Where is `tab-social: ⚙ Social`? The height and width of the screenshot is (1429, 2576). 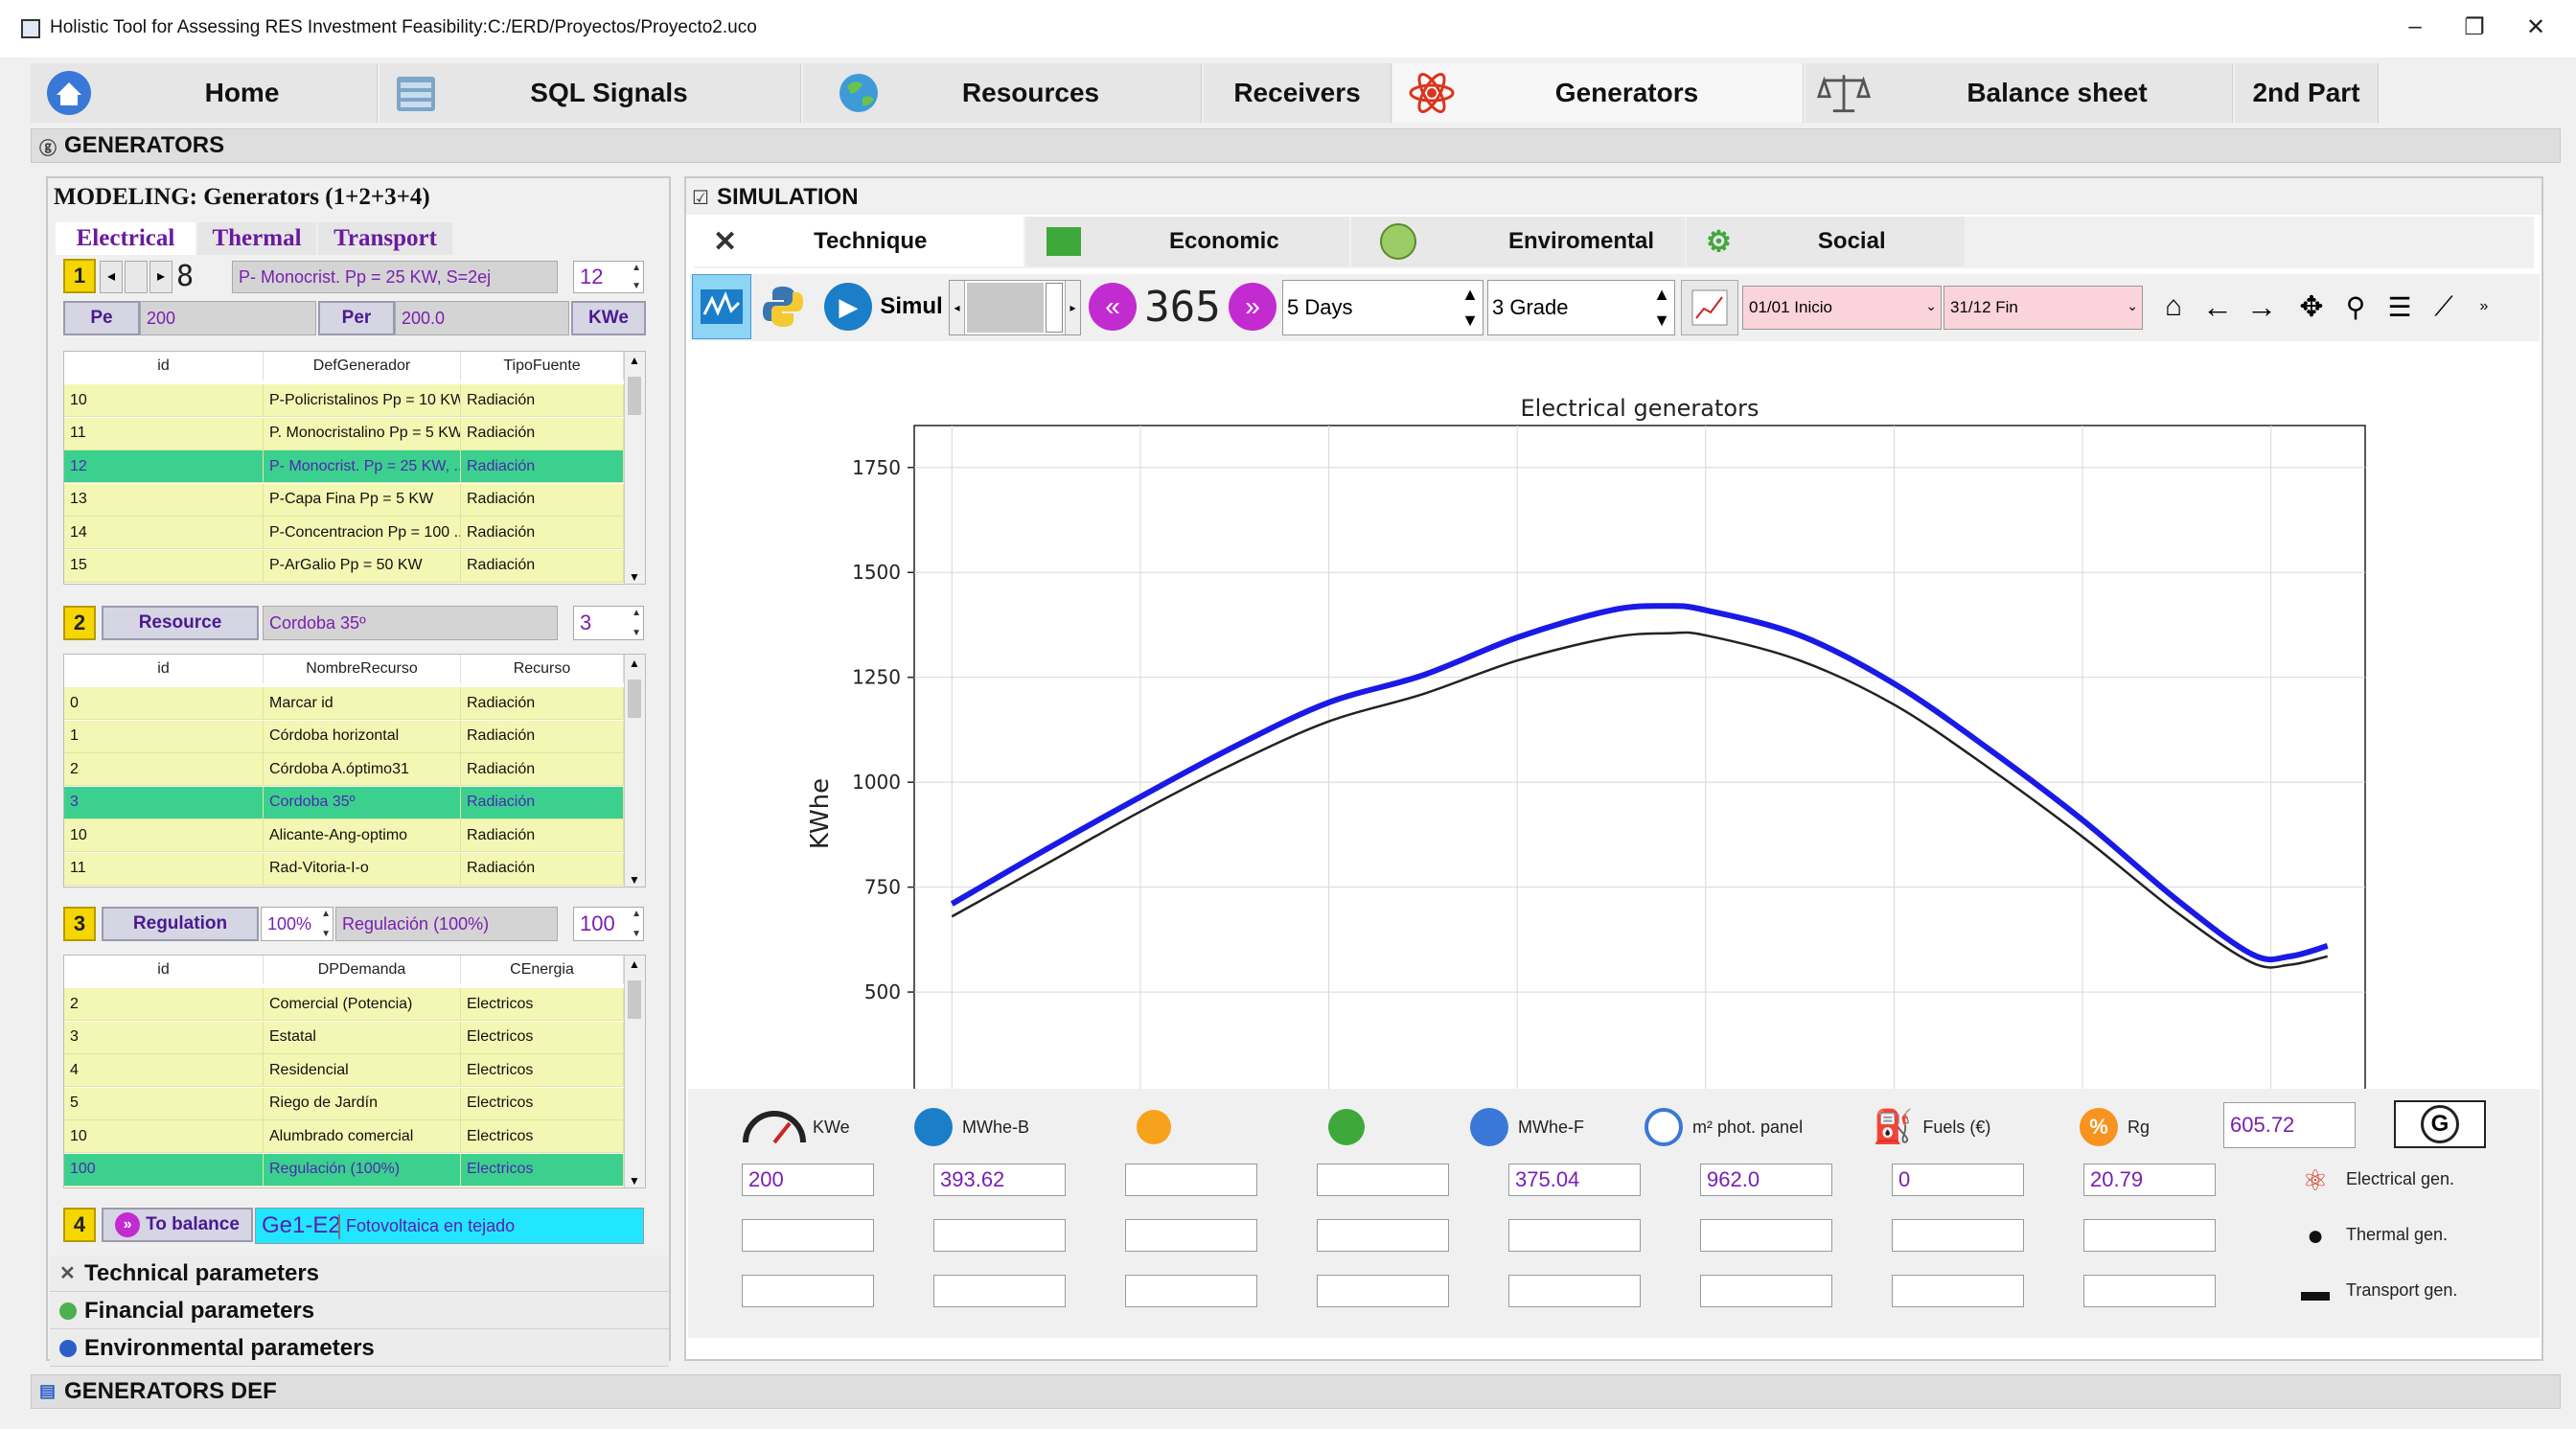
tab-social: ⚙ Social is located at coordinates (1826, 242).